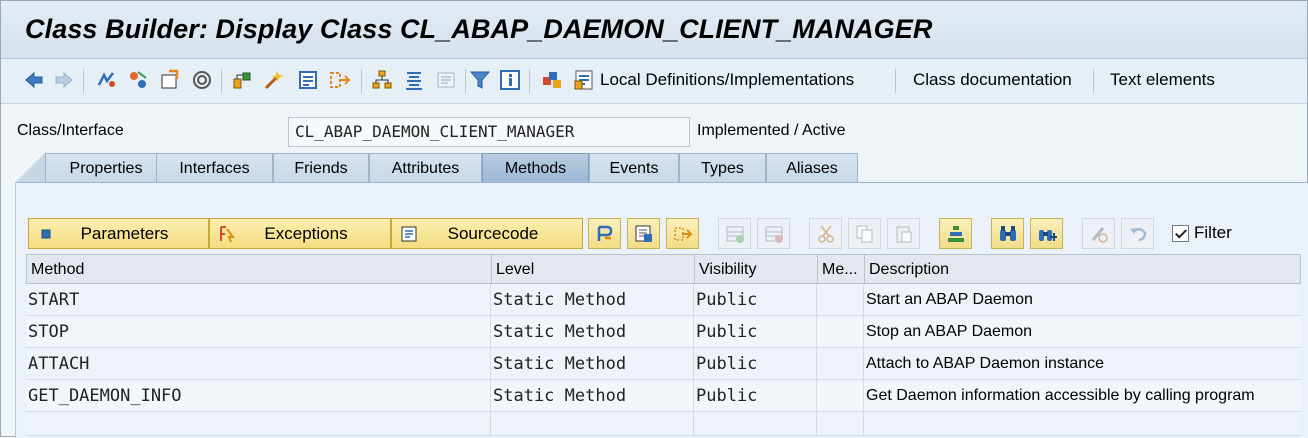 This screenshot has width=1308, height=438. What do you see at coordinates (46, 234) in the screenshot?
I see `parameters-icon` at bounding box center [46, 234].